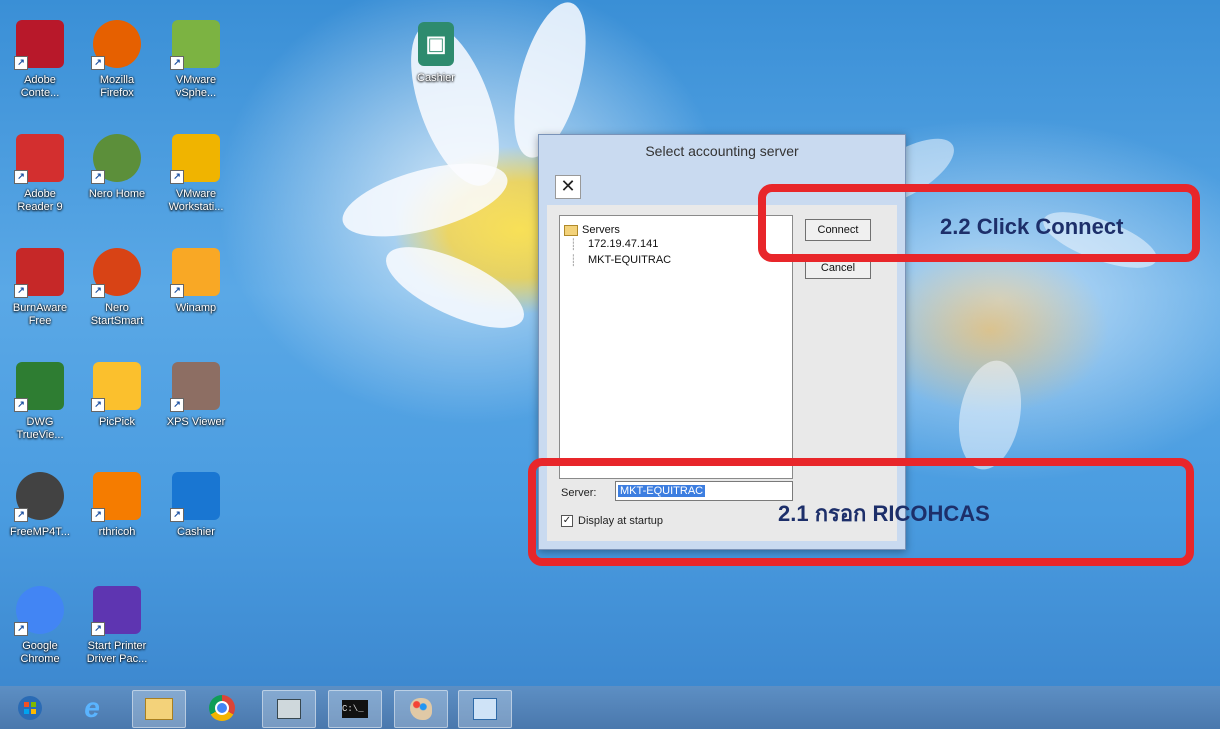  Describe the element at coordinates (196, 308) in the screenshot. I see `desktop-icon-label: Winamp` at that location.